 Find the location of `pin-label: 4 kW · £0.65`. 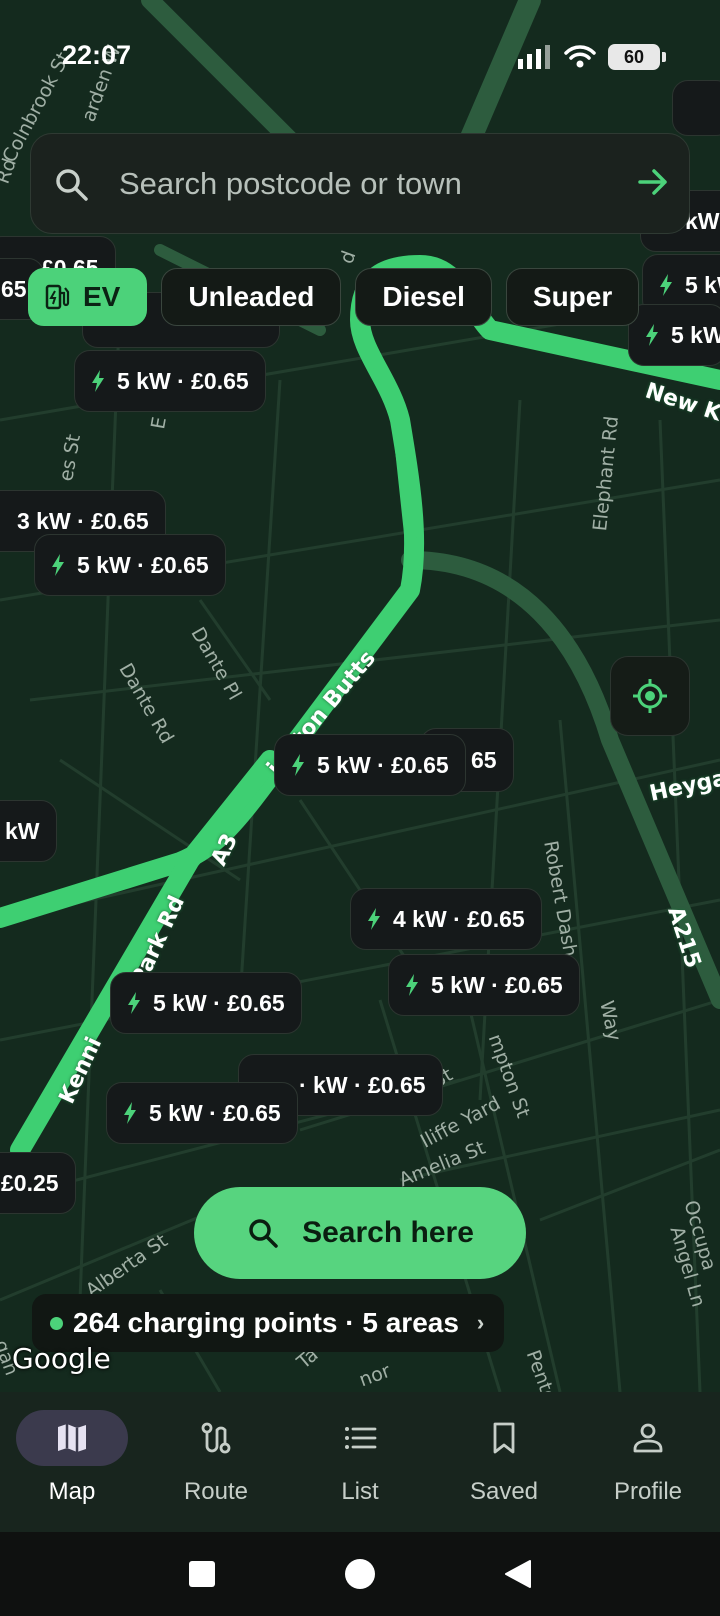

pin-label: 4 kW · £0.65 is located at coordinates (459, 918).